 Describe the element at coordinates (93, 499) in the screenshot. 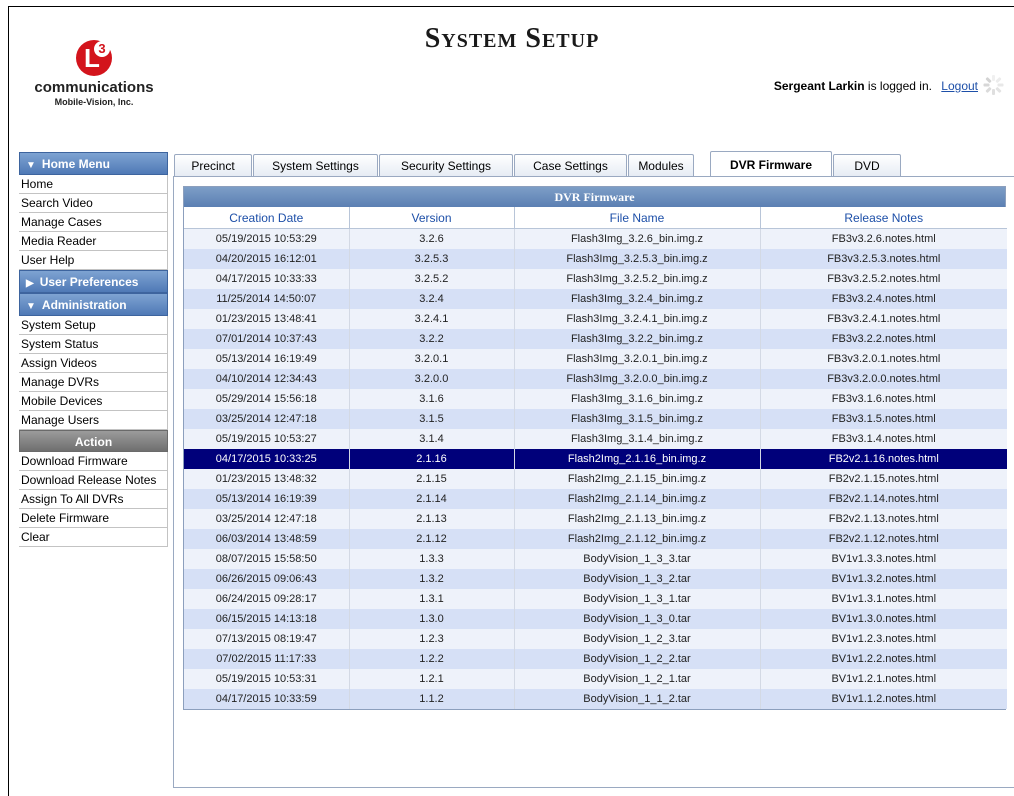

I see `action-item-assign-to-all-dvrs: Assign To All DVRs` at that location.